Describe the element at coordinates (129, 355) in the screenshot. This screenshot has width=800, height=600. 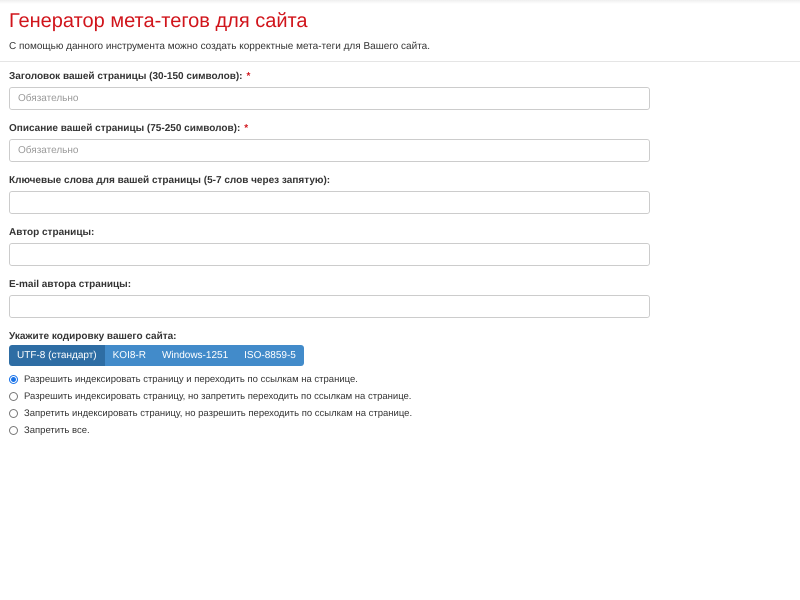
I see `encoding-button: KOI8-R` at that location.